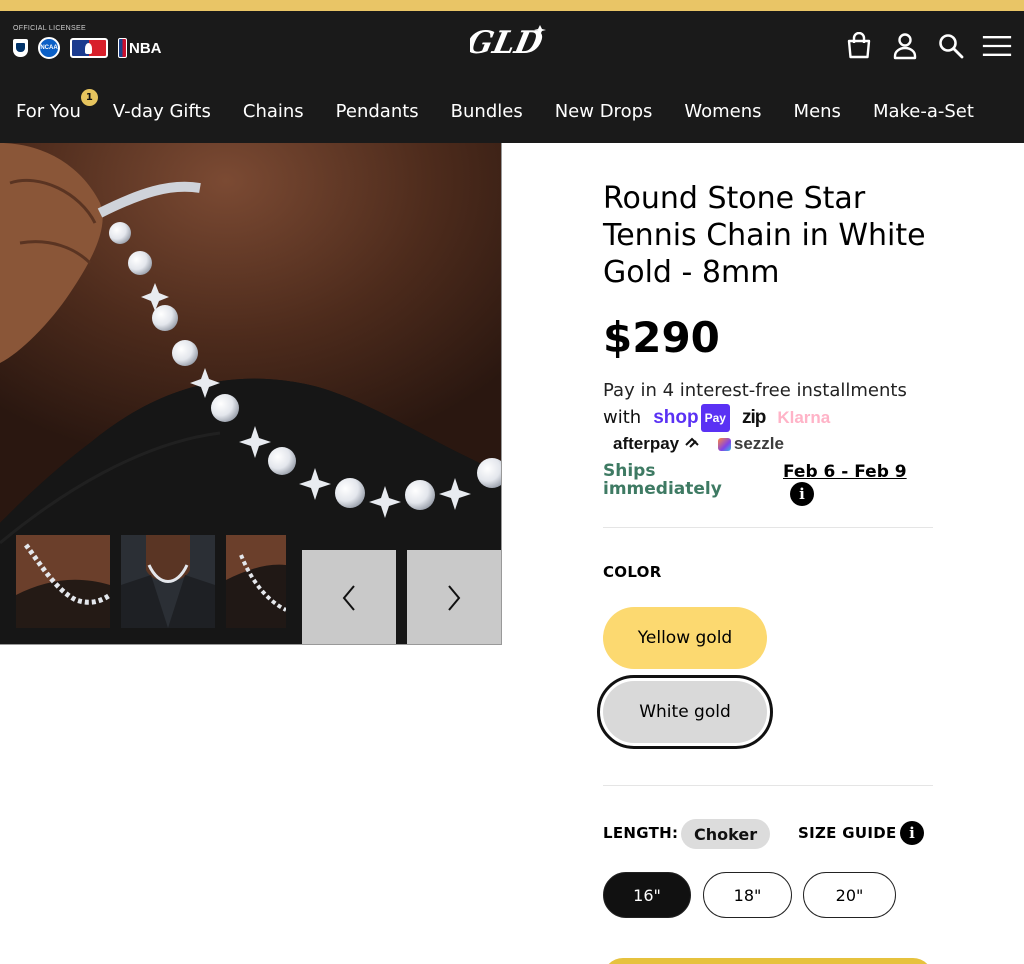 Image resolution: width=1024 pixels, height=964 pixels. Describe the element at coordinates (755, 390) in the screenshot. I see `installments-text: Pay in 4 interest-free installments` at that location.